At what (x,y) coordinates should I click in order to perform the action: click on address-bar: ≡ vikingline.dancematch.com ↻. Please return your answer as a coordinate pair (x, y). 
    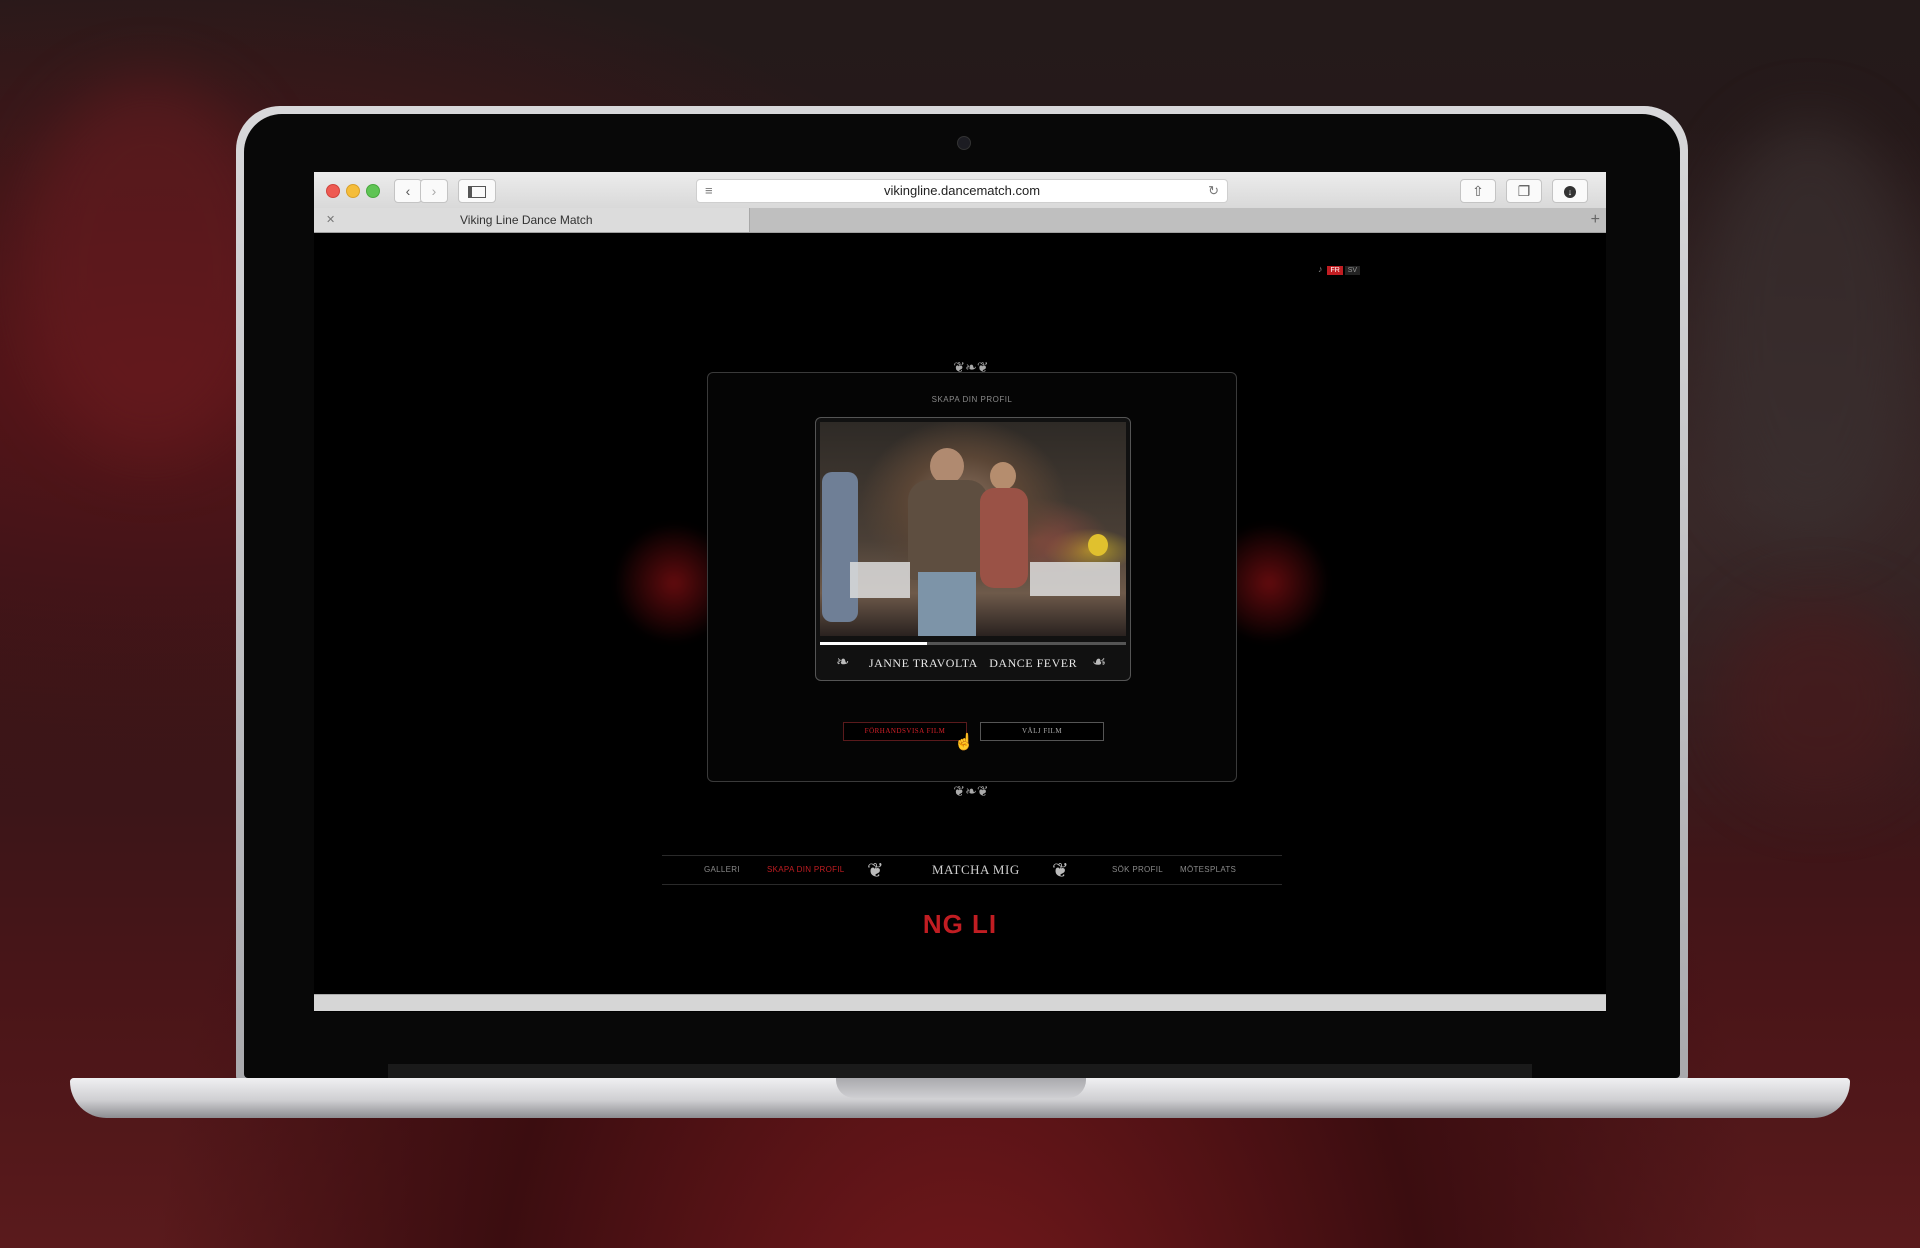
    Looking at the image, I should click on (962, 191).